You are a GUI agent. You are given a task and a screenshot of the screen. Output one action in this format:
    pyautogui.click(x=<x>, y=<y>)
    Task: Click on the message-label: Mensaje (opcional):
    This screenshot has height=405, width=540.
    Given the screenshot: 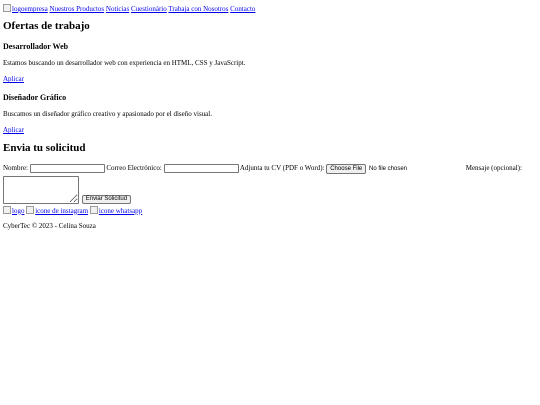 What is the action you would take?
    pyautogui.click(x=493, y=168)
    